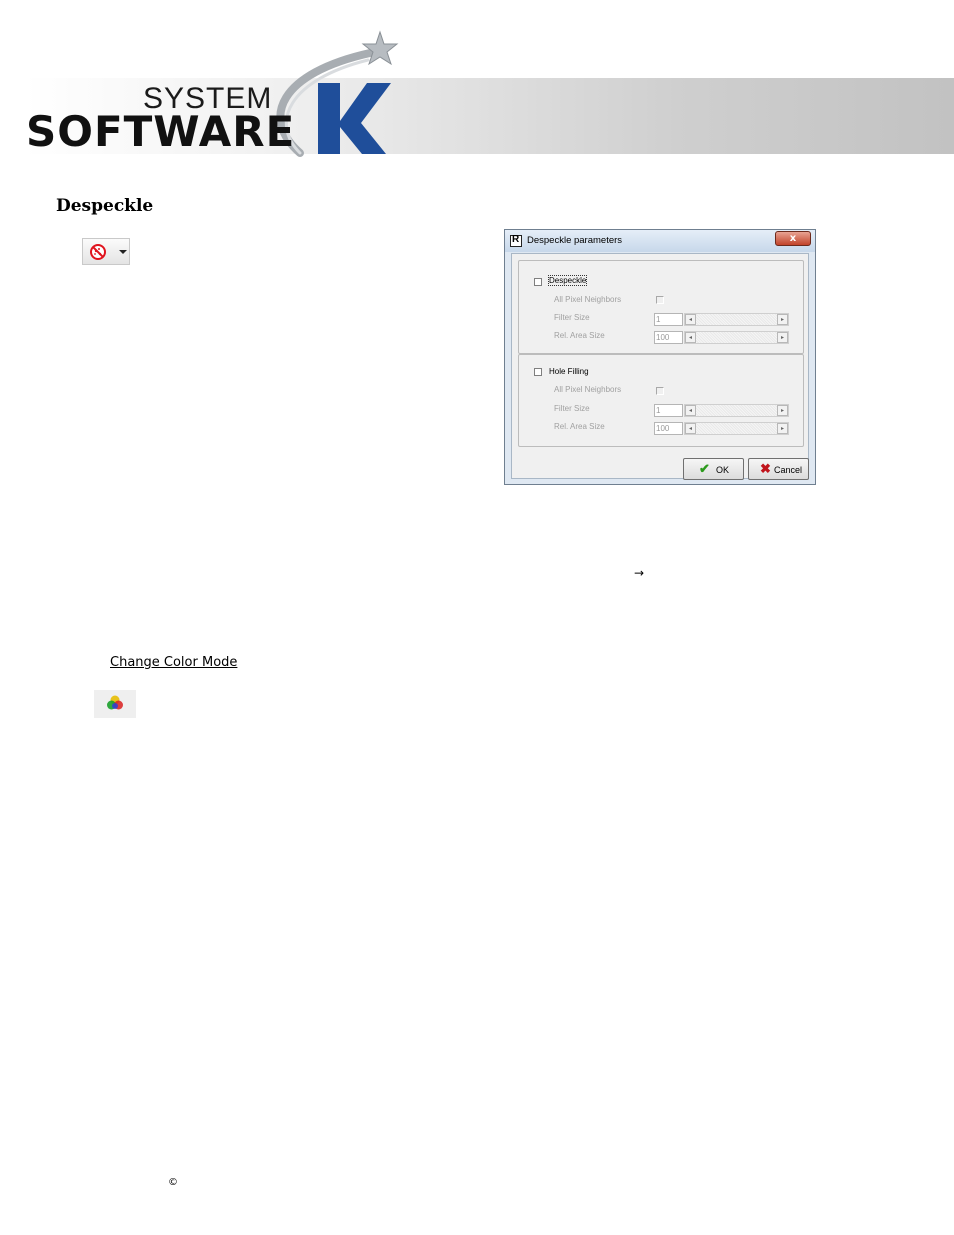 This screenshot has height=1235, width=954. Describe the element at coordinates (713, 469) in the screenshot. I see `ok-button: ✔ OK` at that location.